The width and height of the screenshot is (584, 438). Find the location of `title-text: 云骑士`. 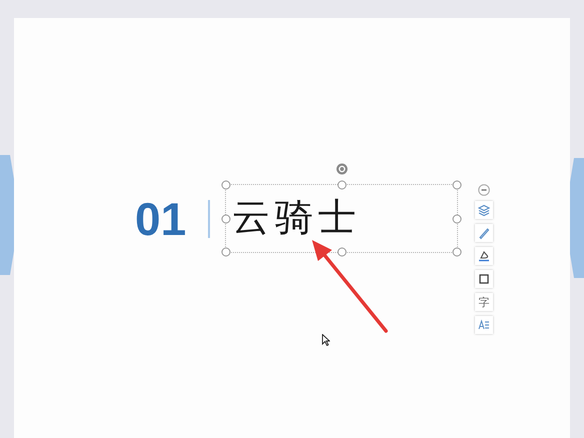

title-text: 云骑士 is located at coordinates (297, 219).